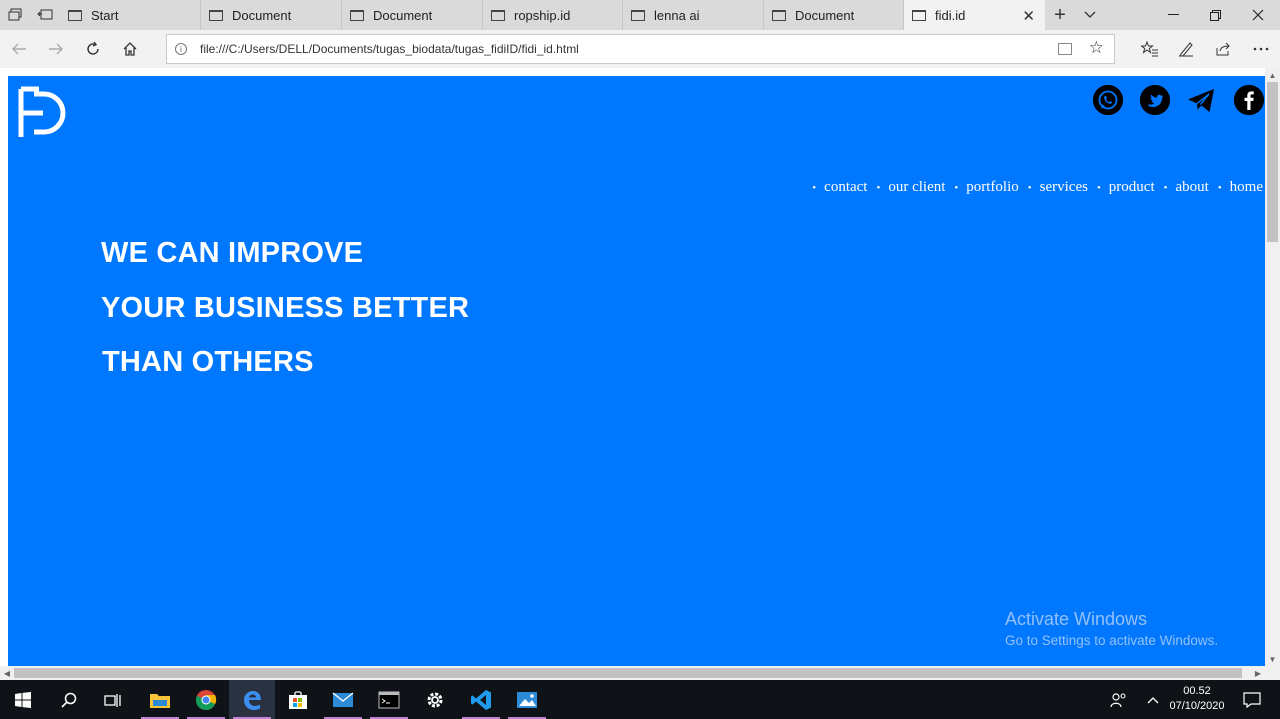  What do you see at coordinates (1064, 187) in the screenshot?
I see `nav-item-services: services` at bounding box center [1064, 187].